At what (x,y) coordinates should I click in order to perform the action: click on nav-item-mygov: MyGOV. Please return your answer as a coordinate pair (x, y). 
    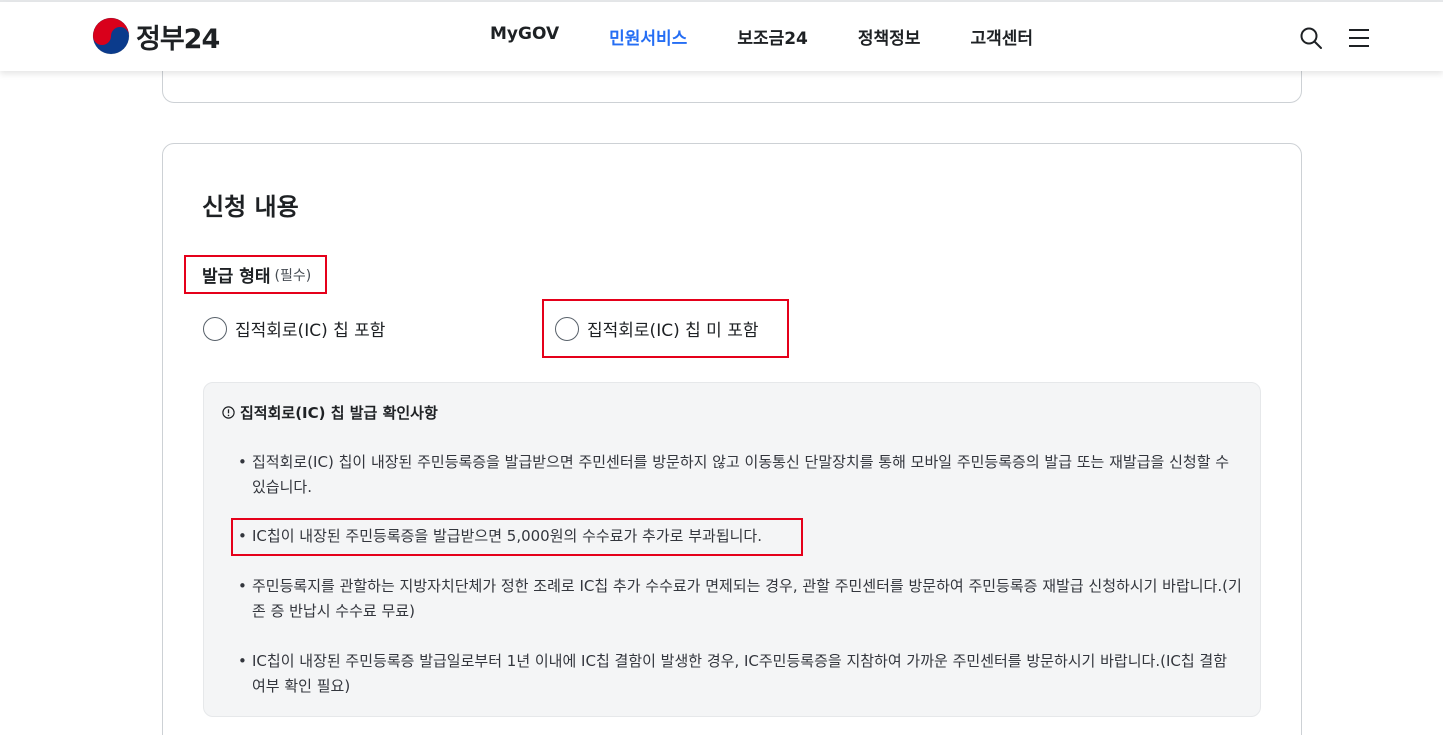
    Looking at the image, I should click on (524, 36).